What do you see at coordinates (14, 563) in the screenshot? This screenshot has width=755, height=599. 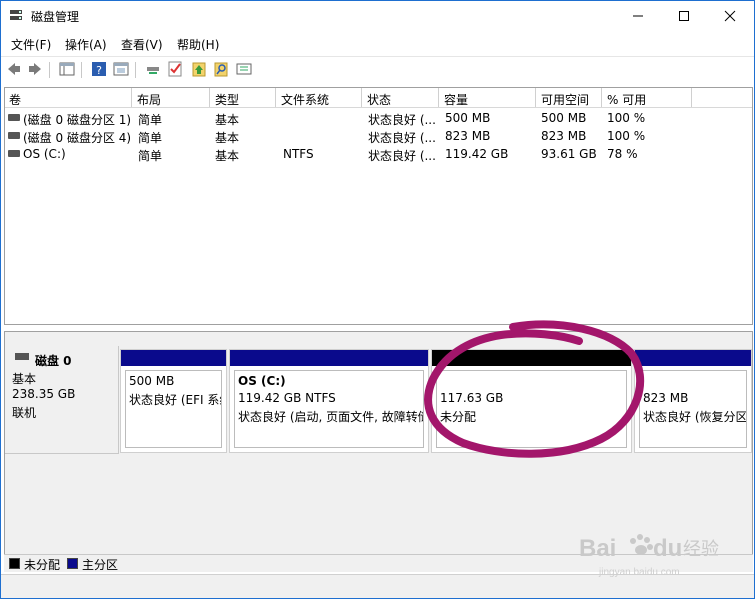 I see `legend-swatch-unallocated` at bounding box center [14, 563].